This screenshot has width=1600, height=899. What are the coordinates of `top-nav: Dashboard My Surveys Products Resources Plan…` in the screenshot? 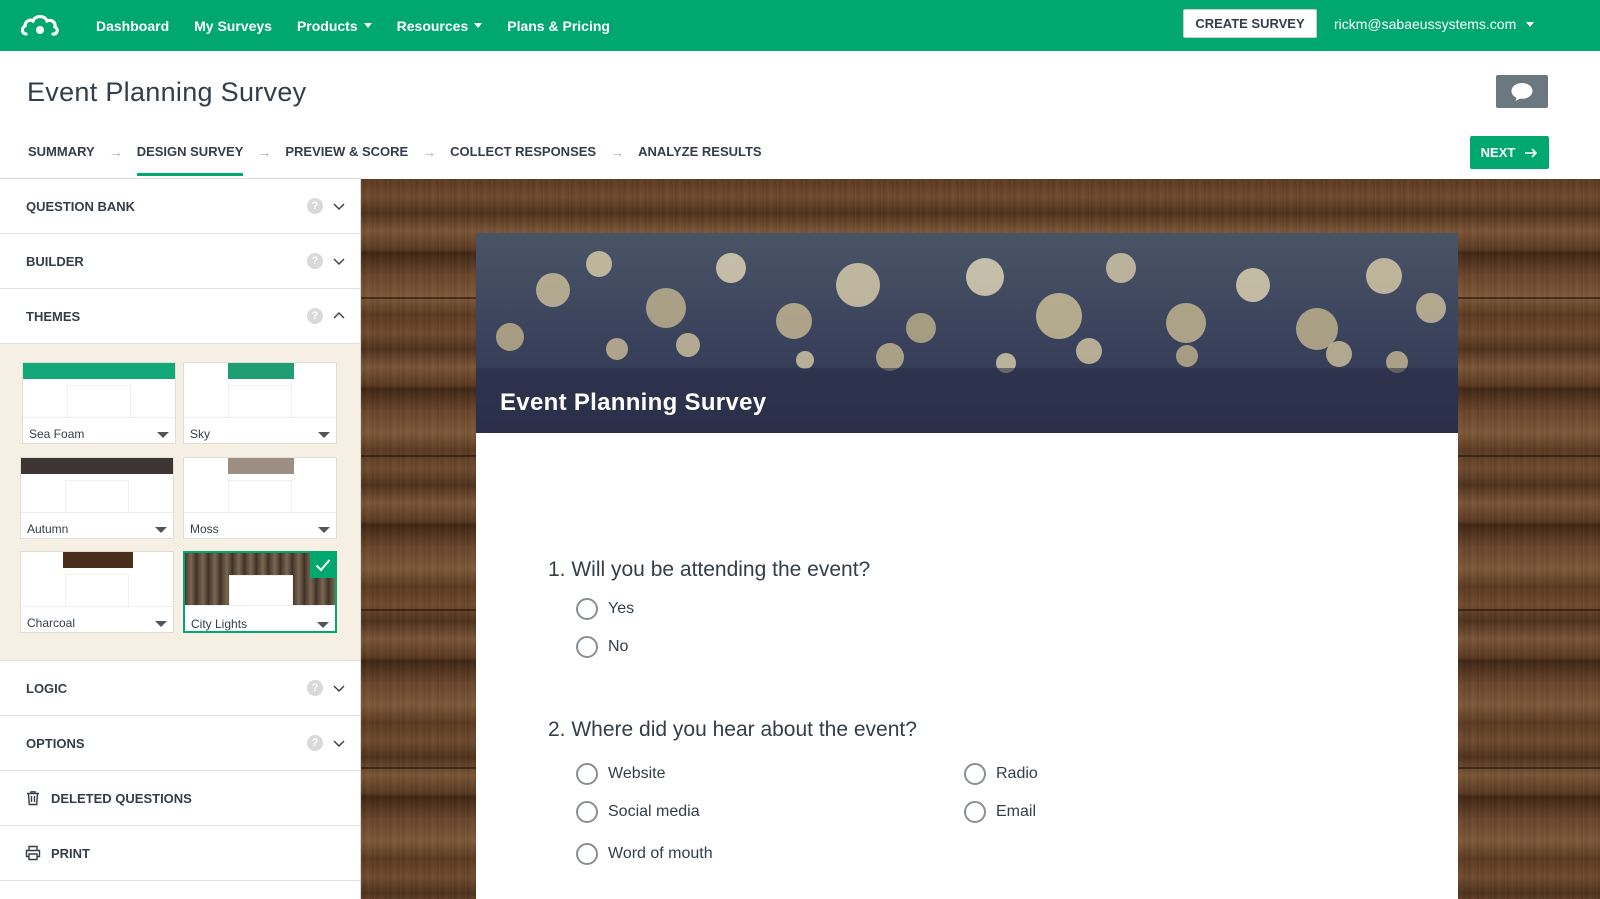 It's located at (800, 25).